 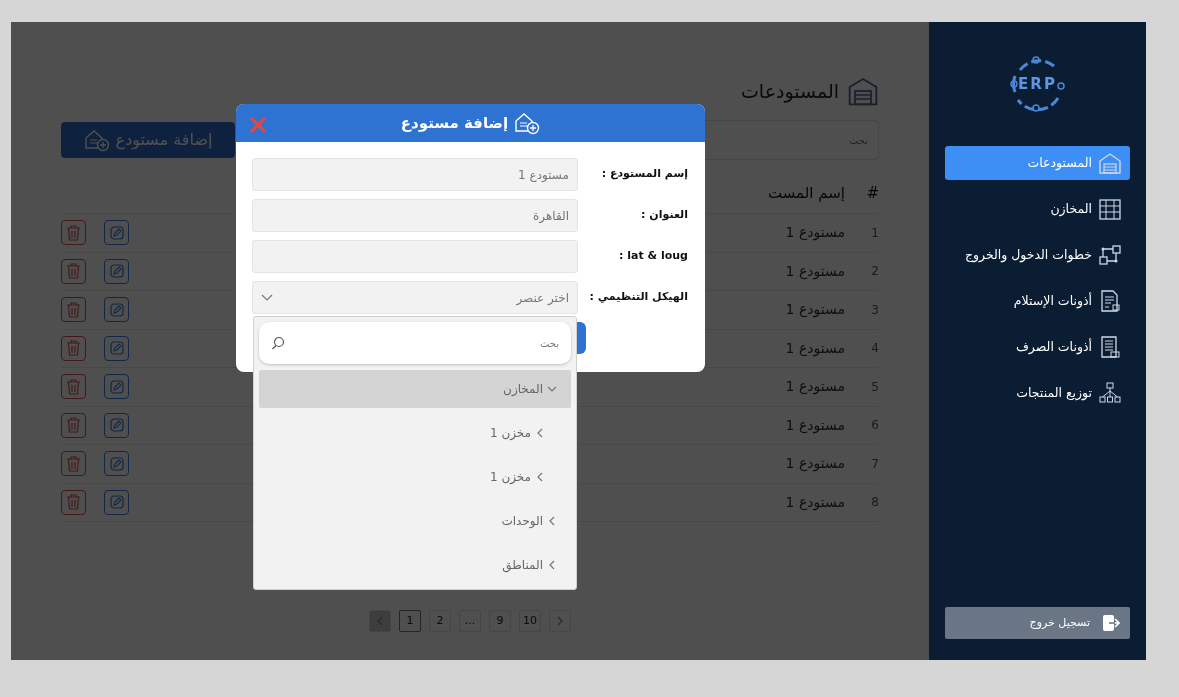 I want to click on column-header: إسم المست, so click(x=806, y=194).